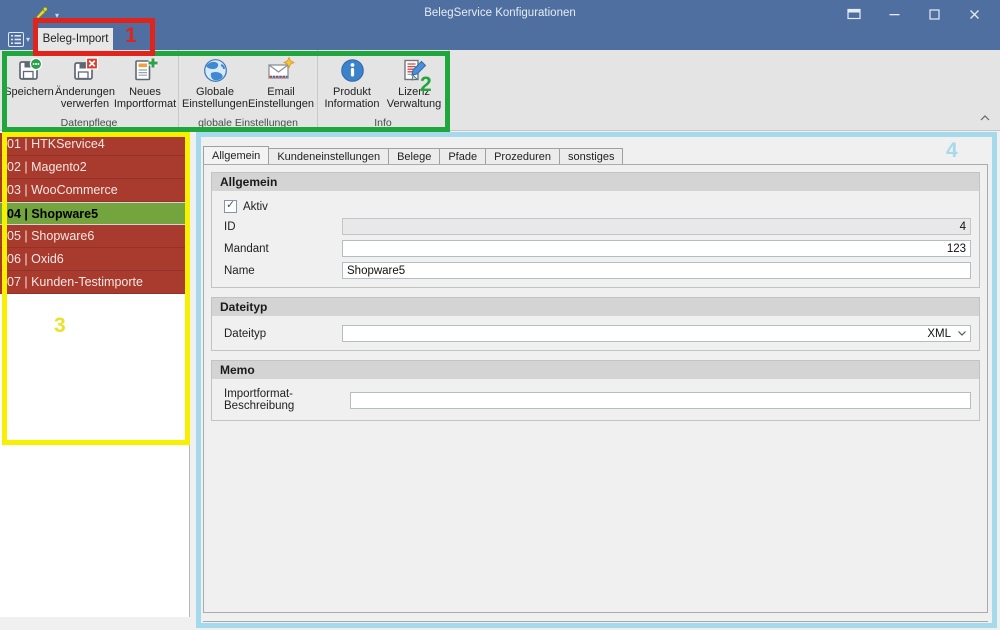 Image resolution: width=1000 pixels, height=630 pixels. I want to click on maximize-button, so click(934, 14).